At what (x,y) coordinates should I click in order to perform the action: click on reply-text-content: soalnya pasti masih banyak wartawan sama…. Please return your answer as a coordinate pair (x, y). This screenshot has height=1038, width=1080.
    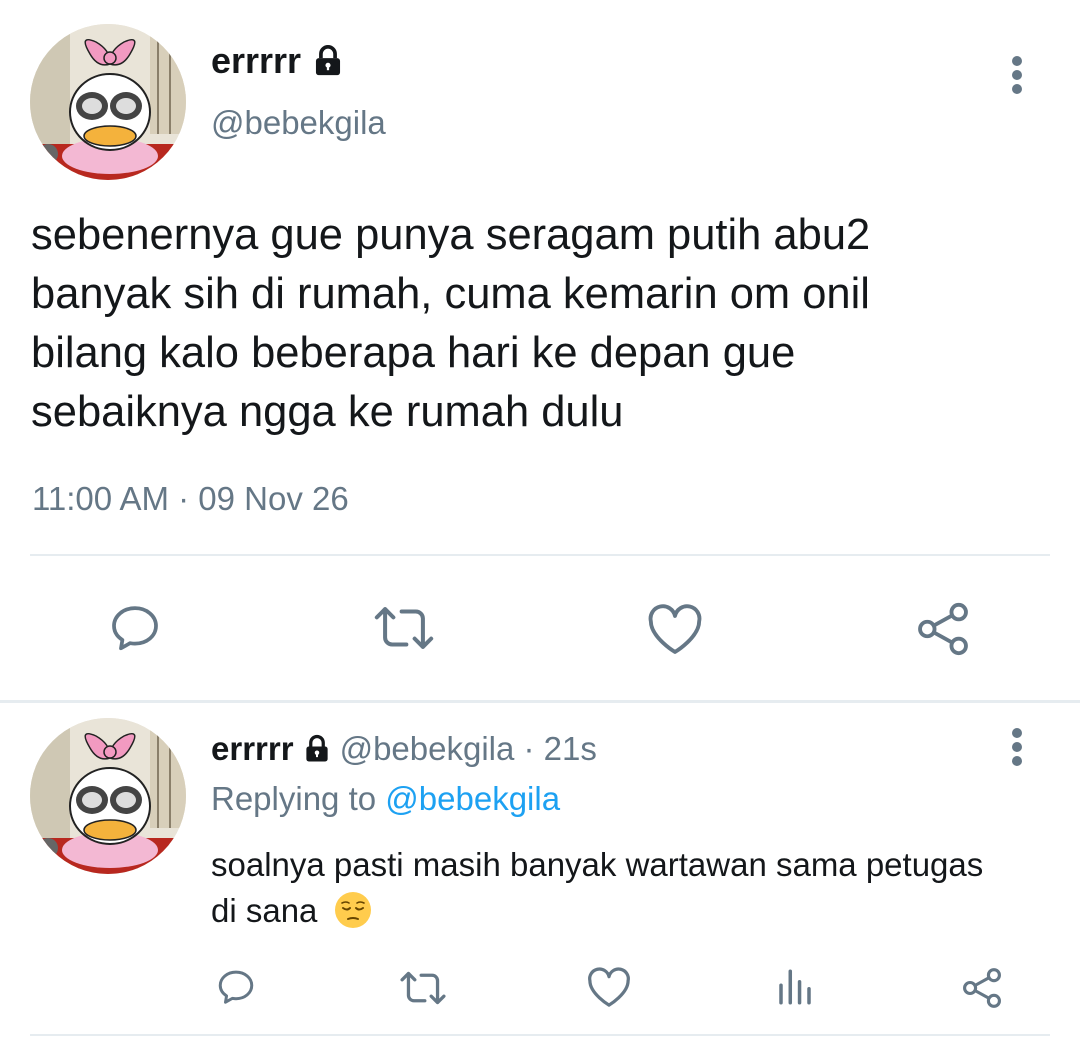
    Looking at the image, I should click on (597, 887).